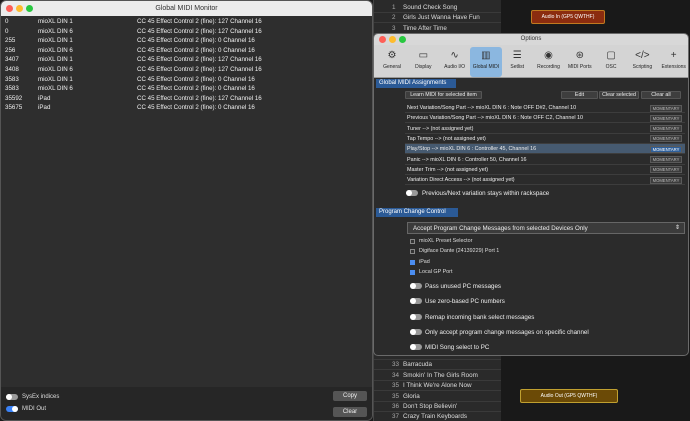  What do you see at coordinates (517, 67) in the screenshot?
I see `tab-label: Setlist` at bounding box center [517, 67].